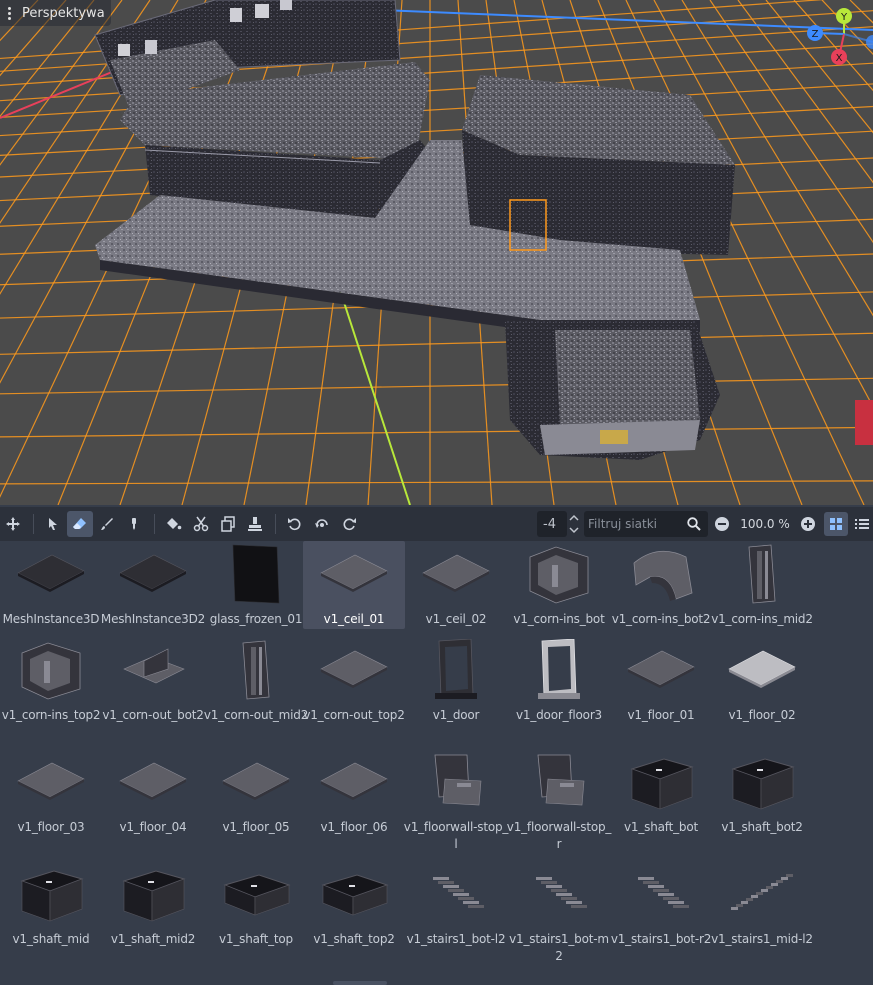  I want to click on mesh-item: v1_shaft_mid2, so click(153, 905).